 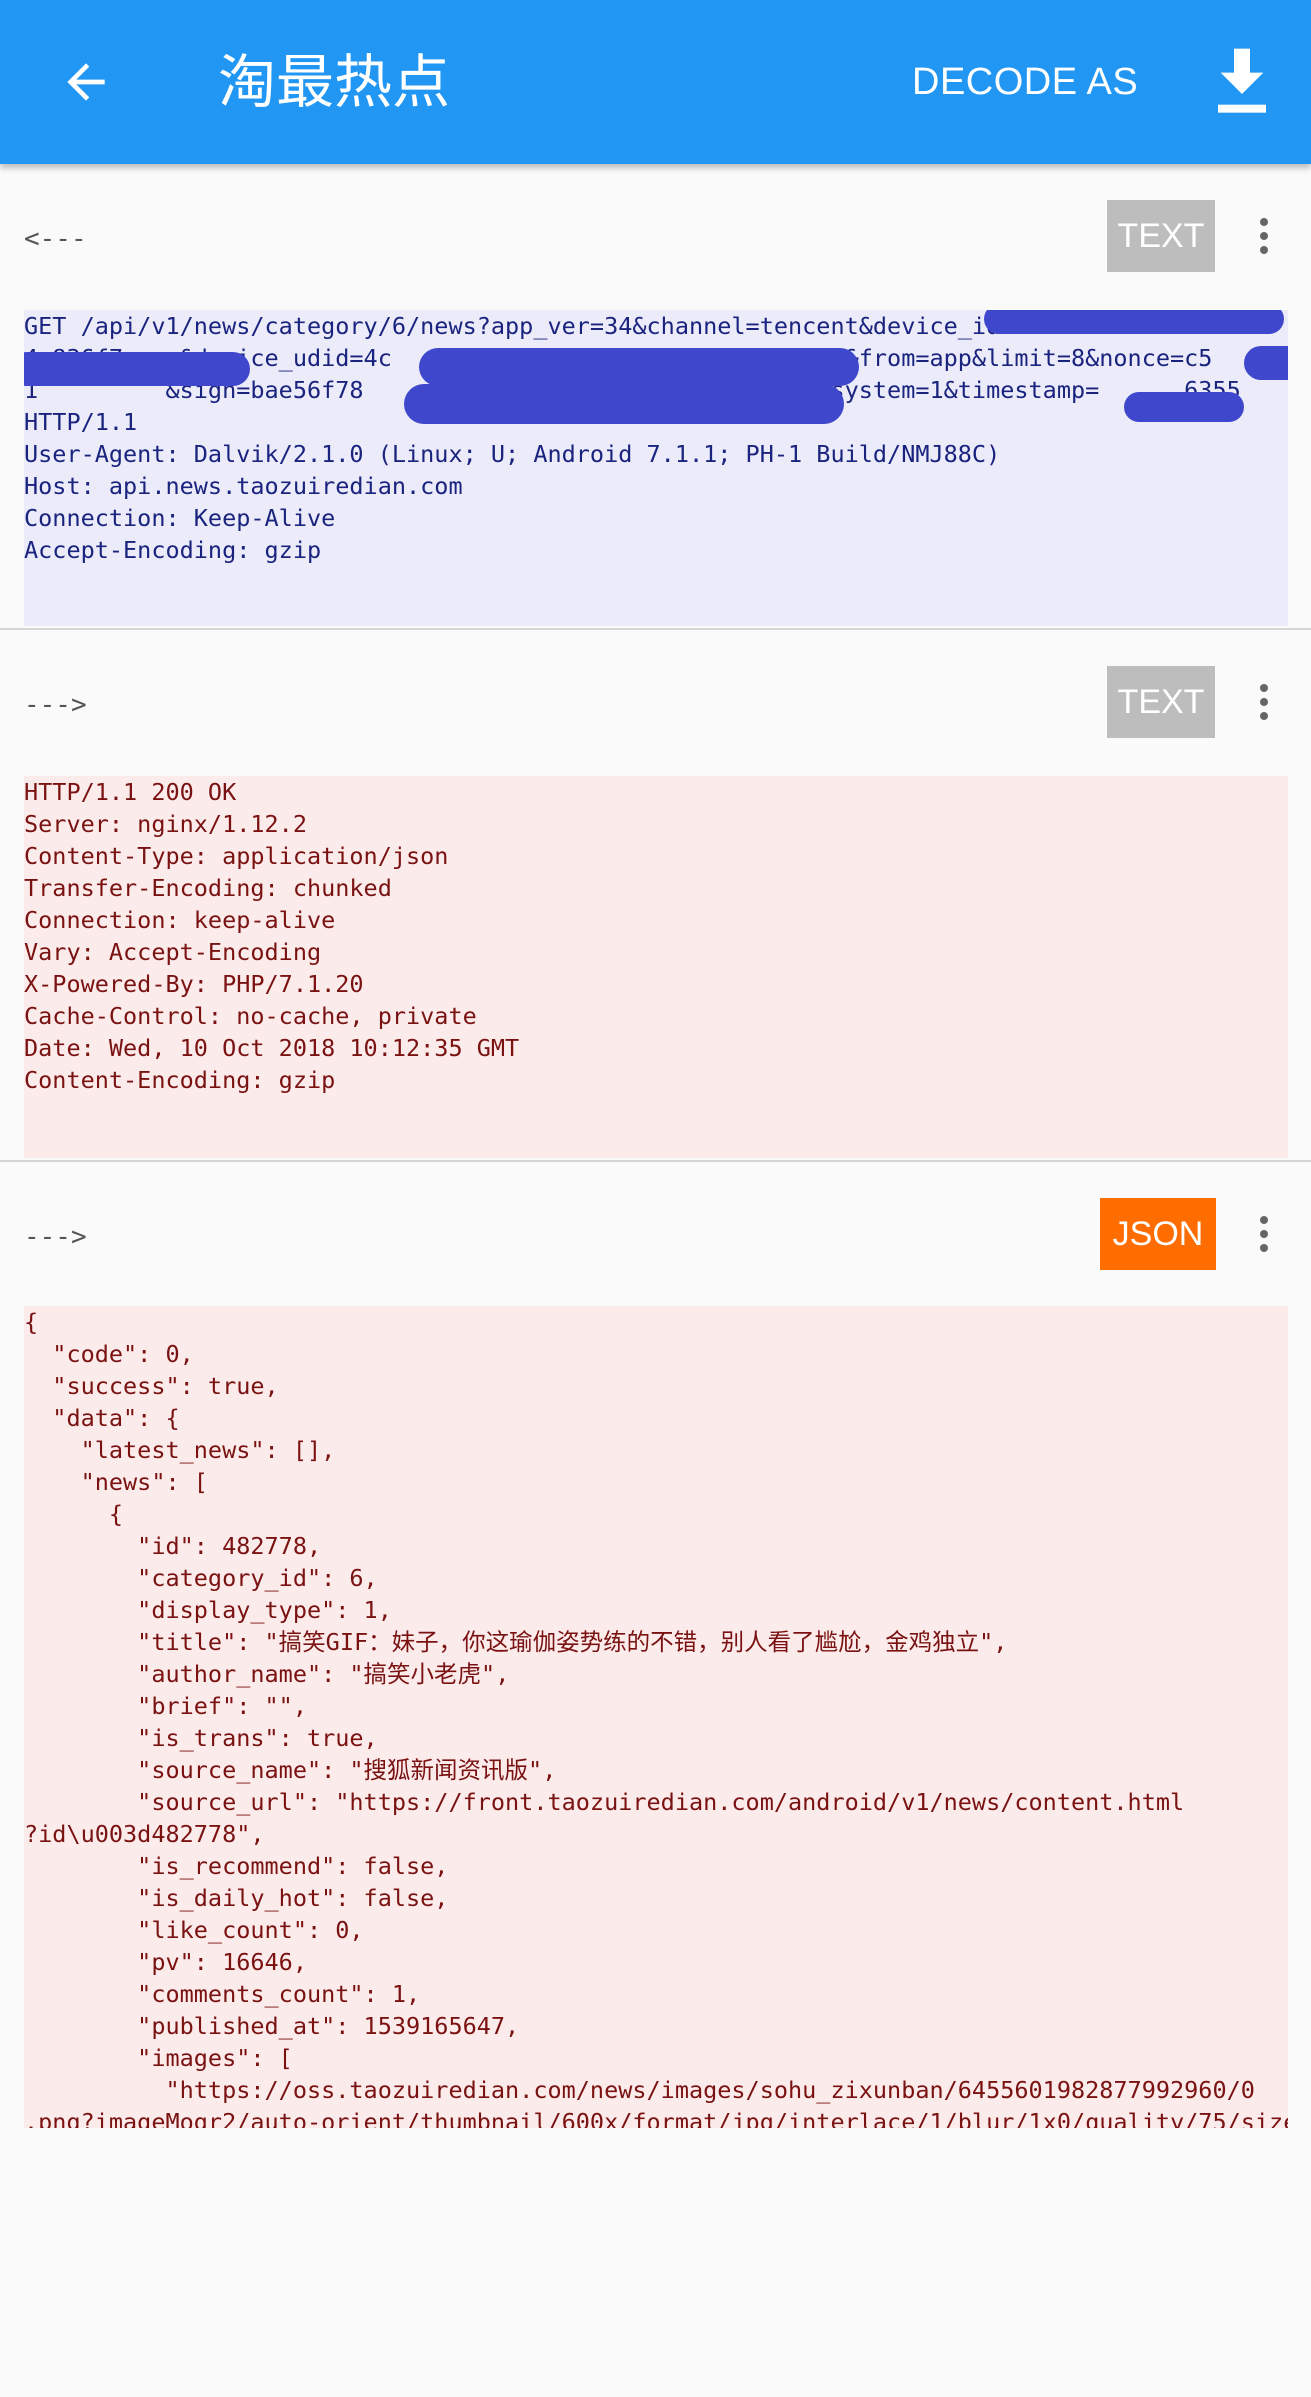 I want to click on arrow-back-icon, so click(x=86, y=82).